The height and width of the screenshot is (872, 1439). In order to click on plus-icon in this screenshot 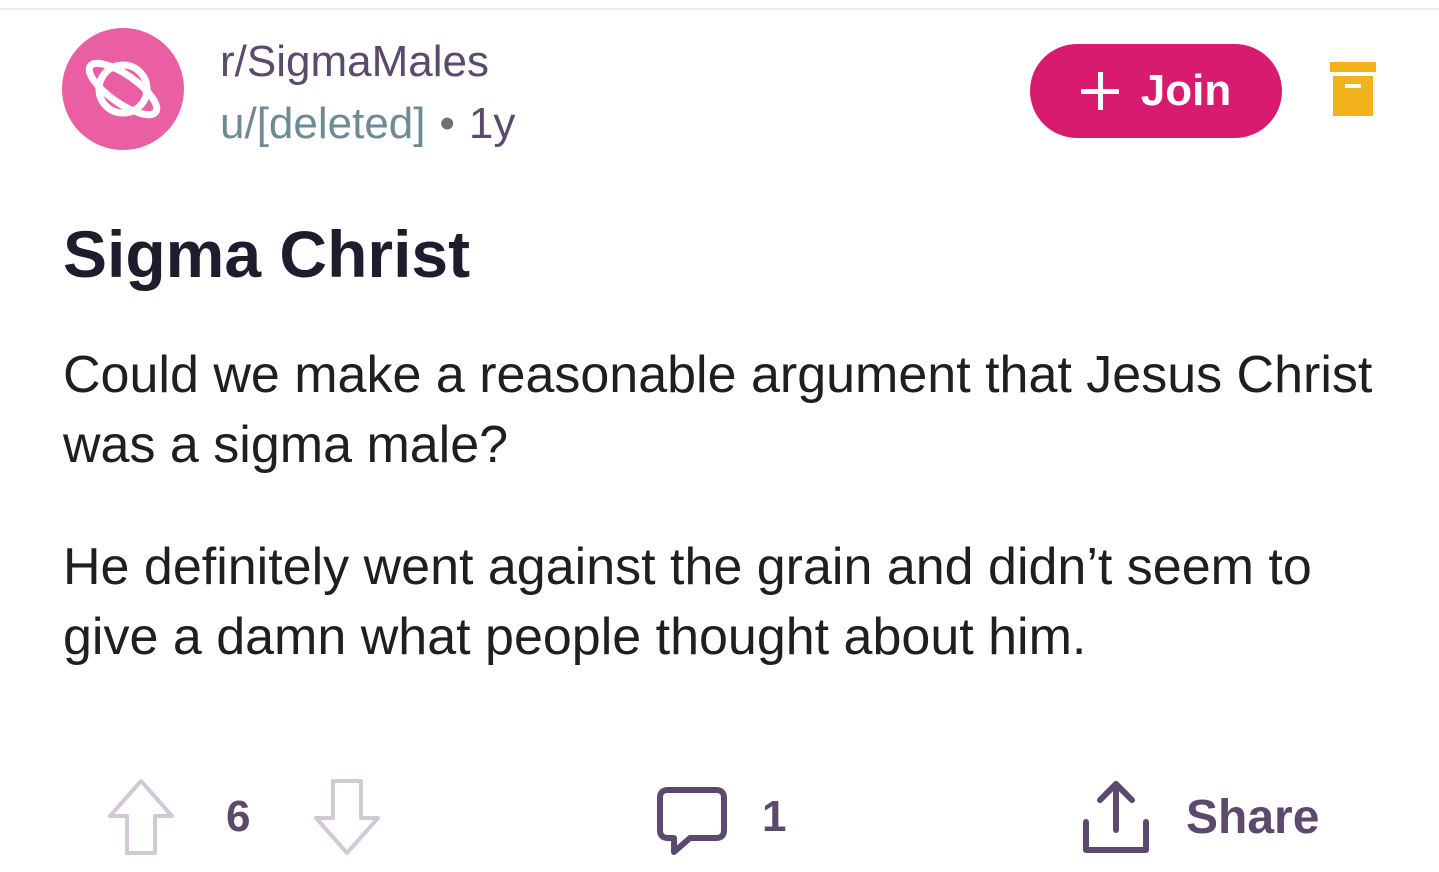, I will do `click(1099, 91)`.